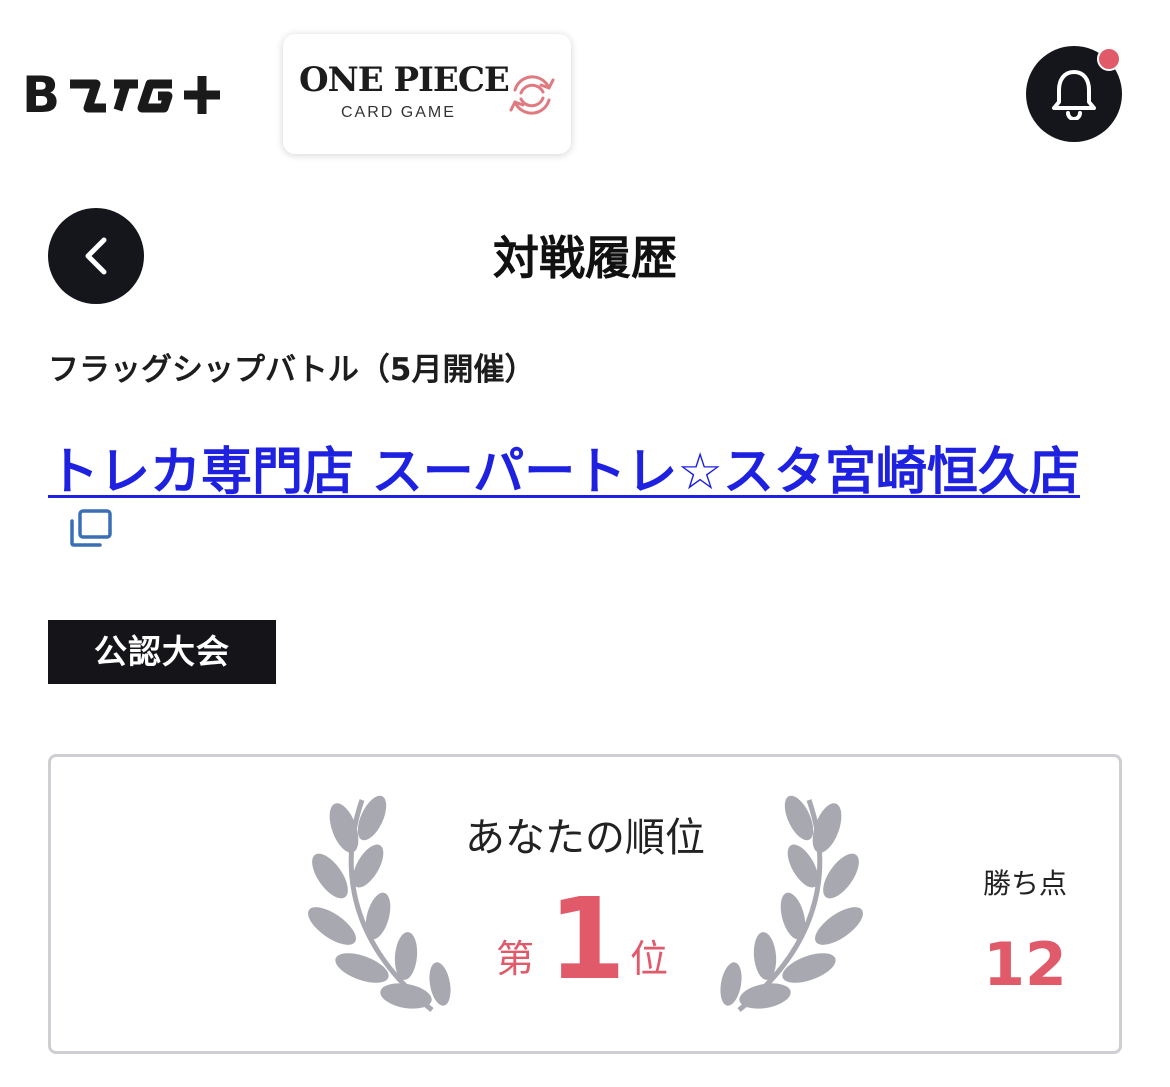  What do you see at coordinates (532, 95) in the screenshot?
I see `sync-icon` at bounding box center [532, 95].